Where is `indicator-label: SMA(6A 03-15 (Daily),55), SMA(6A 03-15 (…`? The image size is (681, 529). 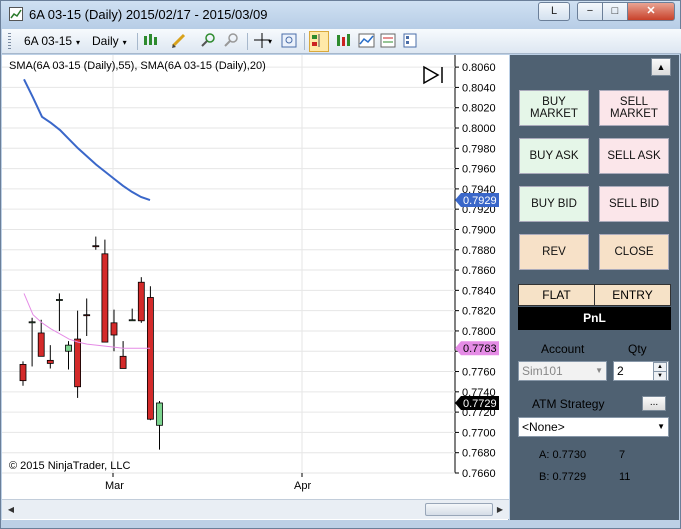 indicator-label: SMA(6A 03-15 (Daily),55), SMA(6A 03-15 (… is located at coordinates (137, 66).